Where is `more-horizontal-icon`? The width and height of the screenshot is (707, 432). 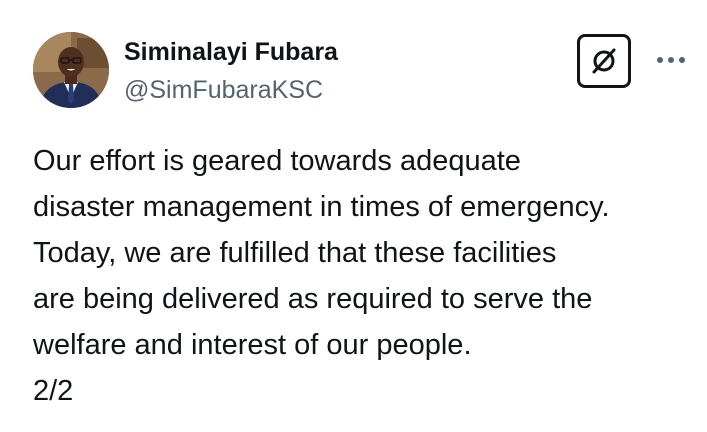
more-horizontal-icon is located at coordinates (671, 60).